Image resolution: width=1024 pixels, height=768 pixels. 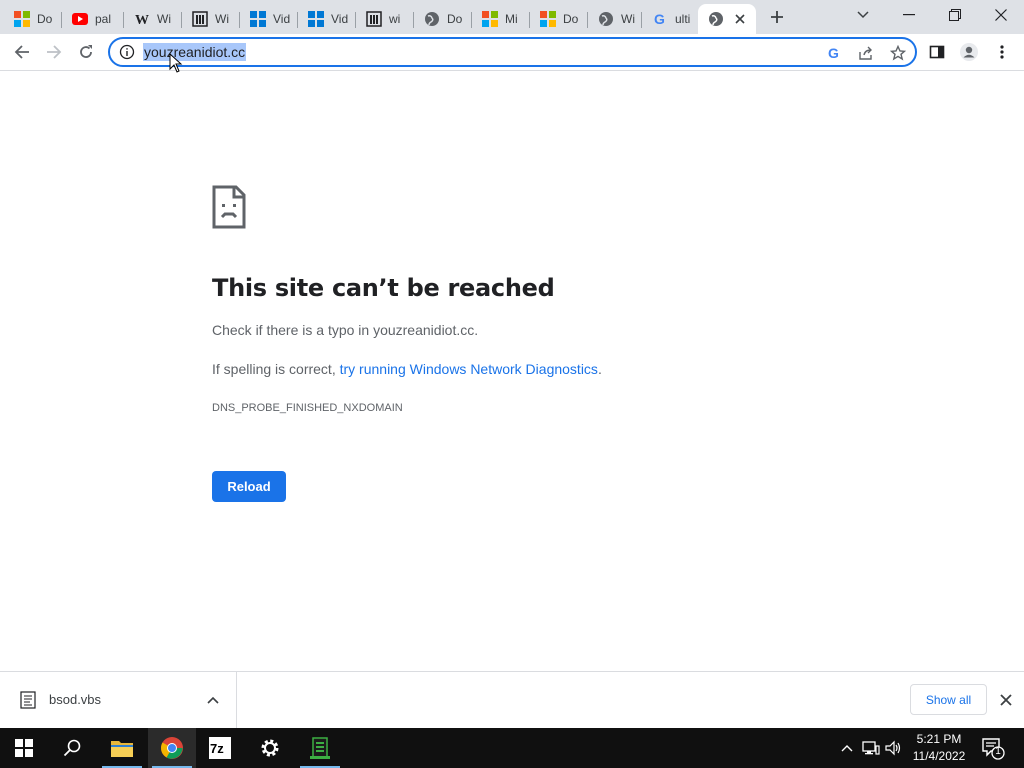 I want to click on close-window-button, so click(x=1001, y=15).